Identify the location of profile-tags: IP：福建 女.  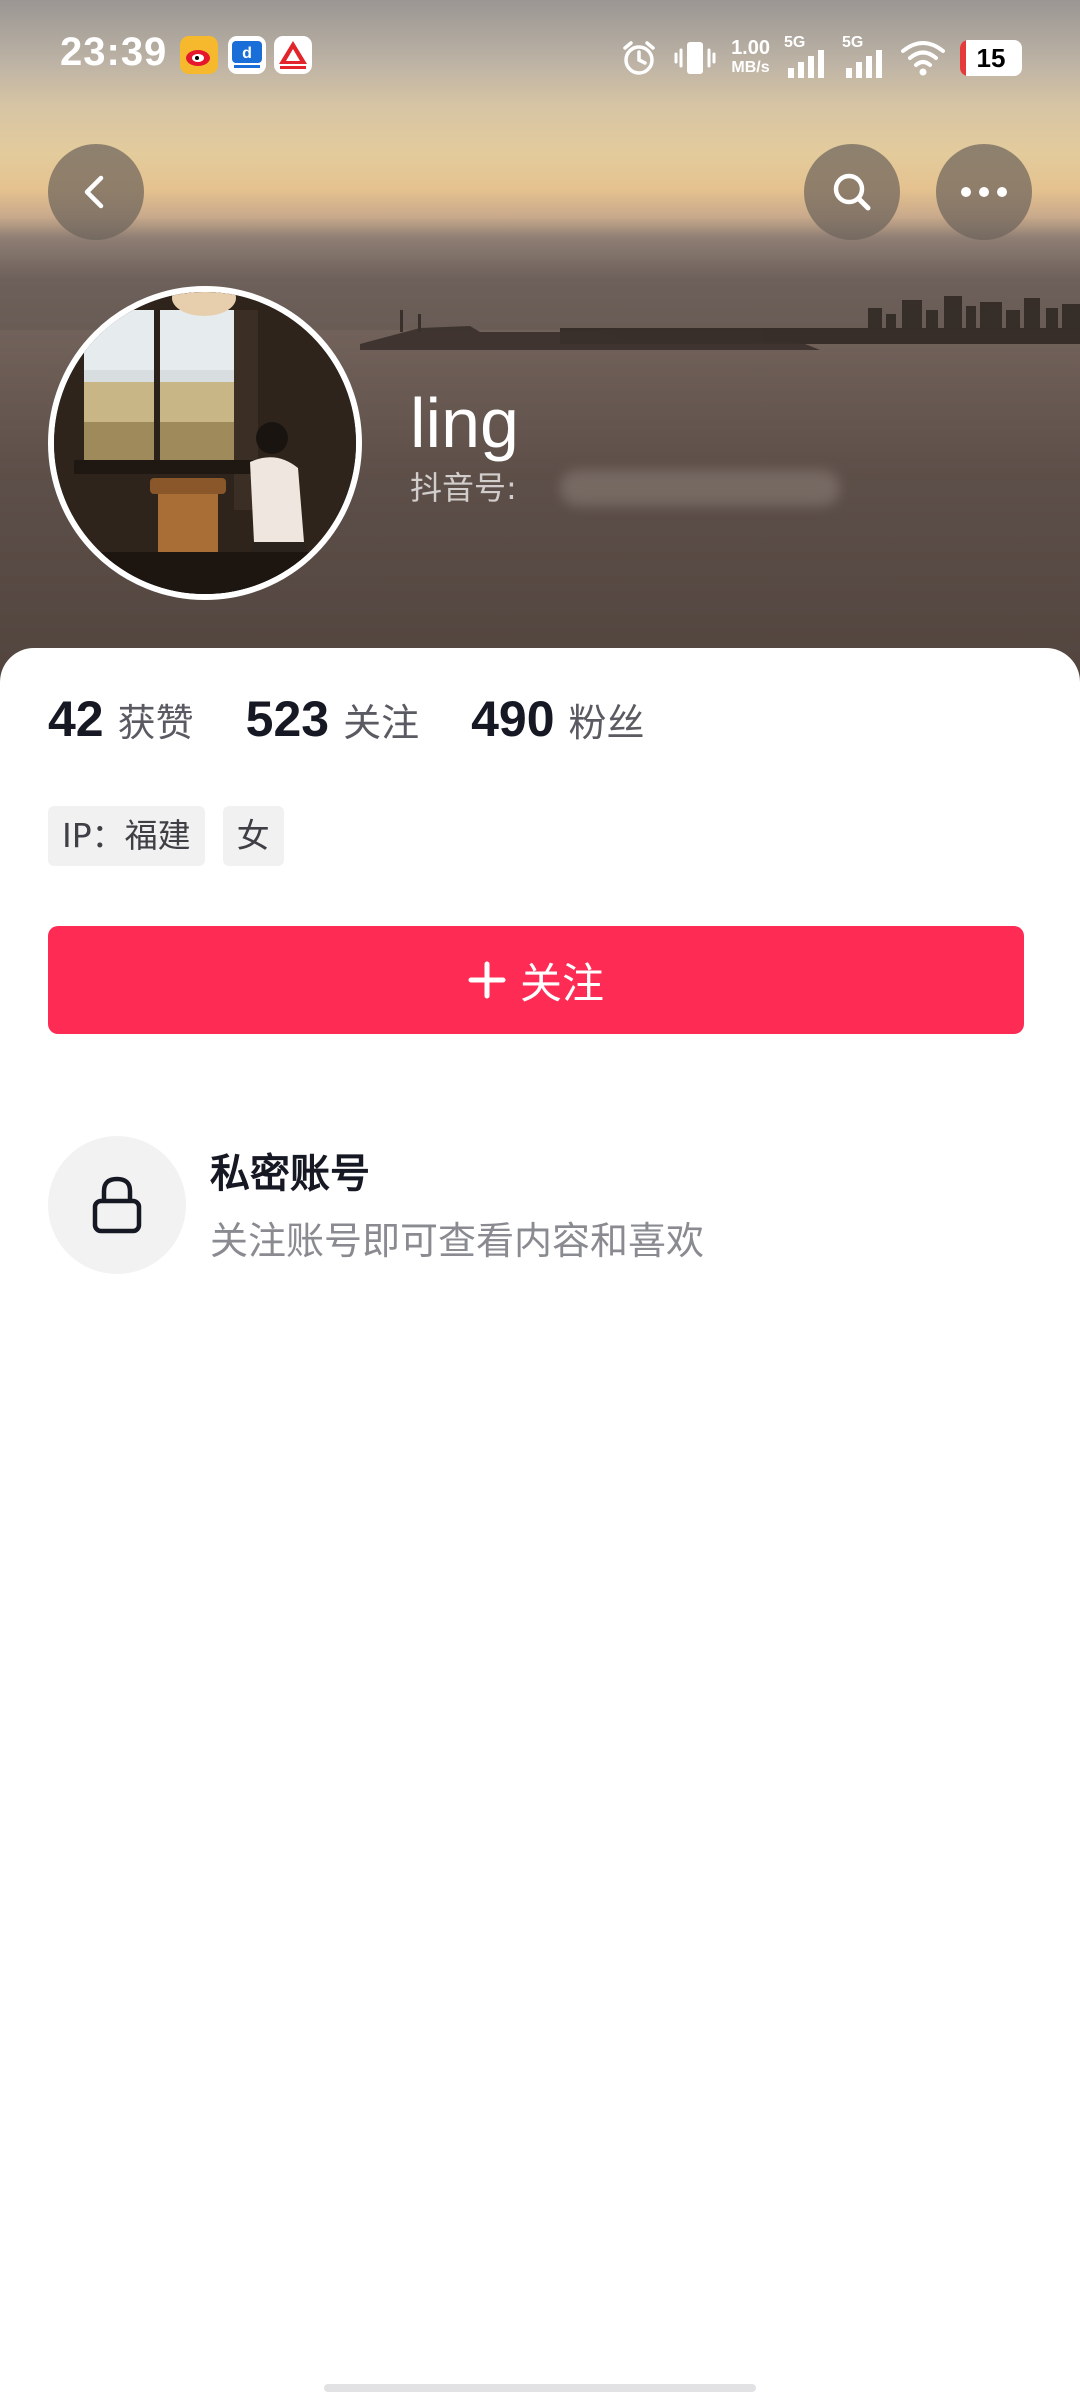
(166, 836).